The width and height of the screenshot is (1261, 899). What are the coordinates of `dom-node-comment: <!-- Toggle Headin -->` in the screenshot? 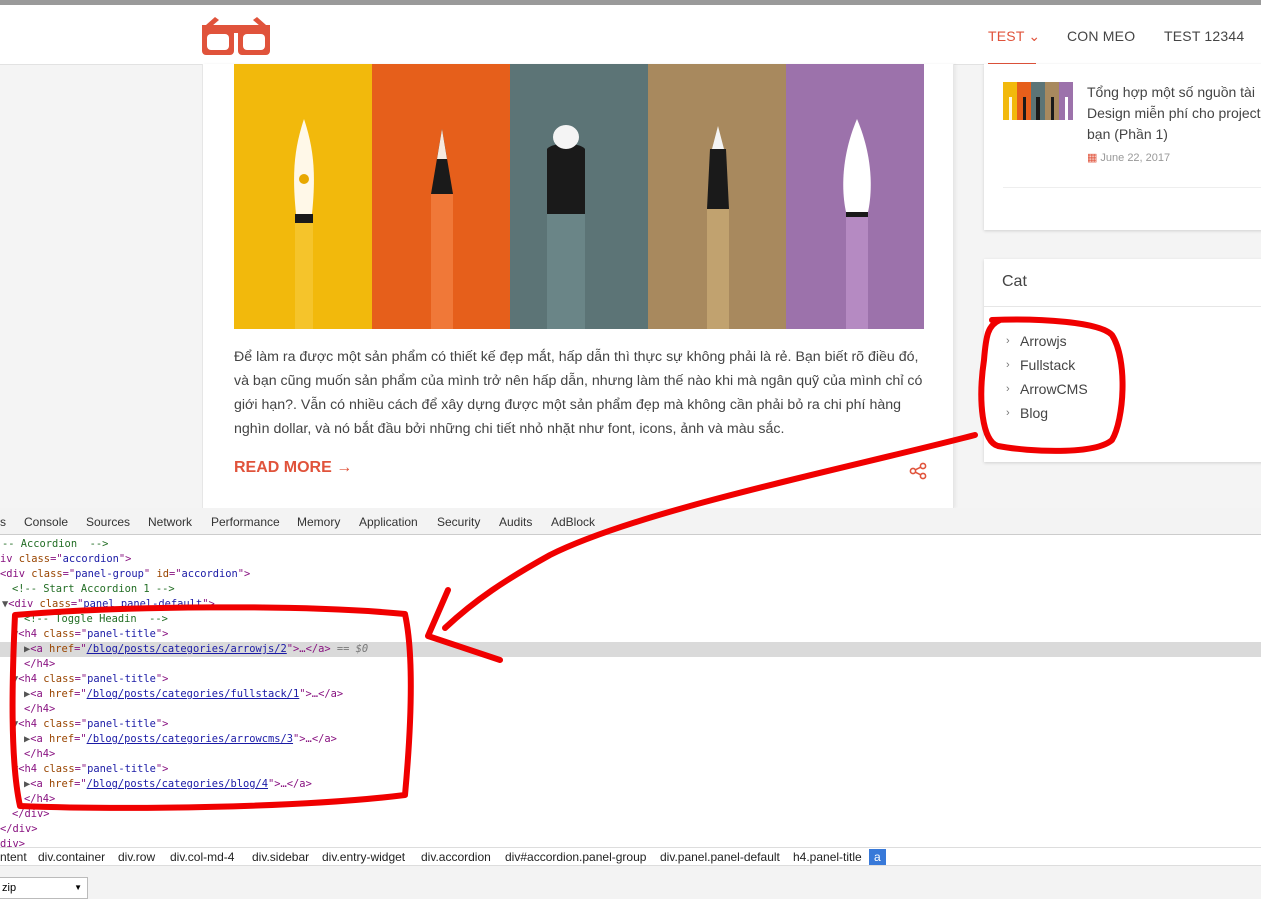 It's located at (96, 619).